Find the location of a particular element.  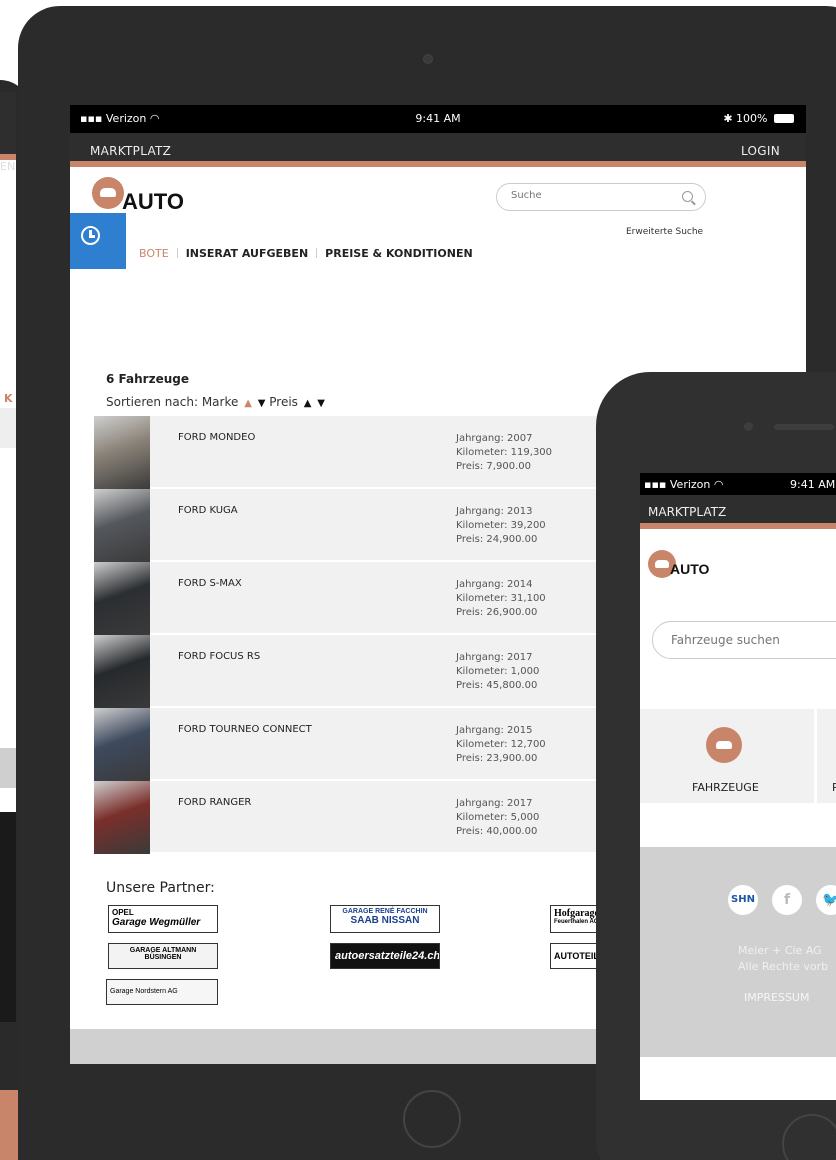

vehicle-year: Jahrgang: 2007 is located at coordinates (494, 438).